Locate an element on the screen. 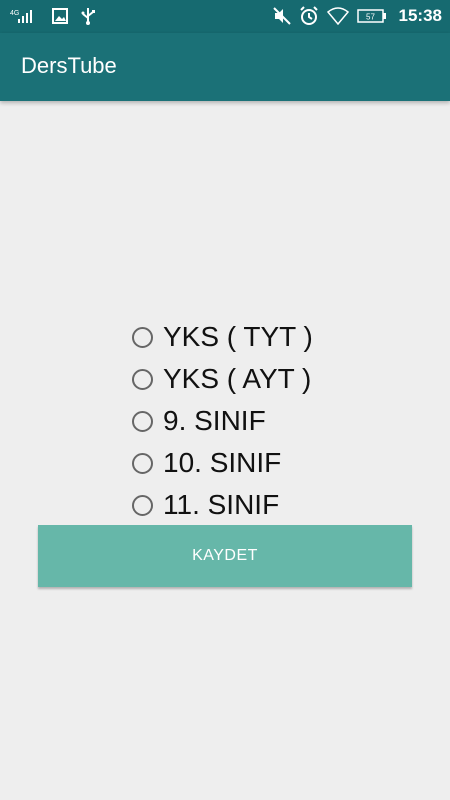 Image resolution: width=450 pixels, height=800 pixels. battery-icon: 57 is located at coordinates (371, 16).